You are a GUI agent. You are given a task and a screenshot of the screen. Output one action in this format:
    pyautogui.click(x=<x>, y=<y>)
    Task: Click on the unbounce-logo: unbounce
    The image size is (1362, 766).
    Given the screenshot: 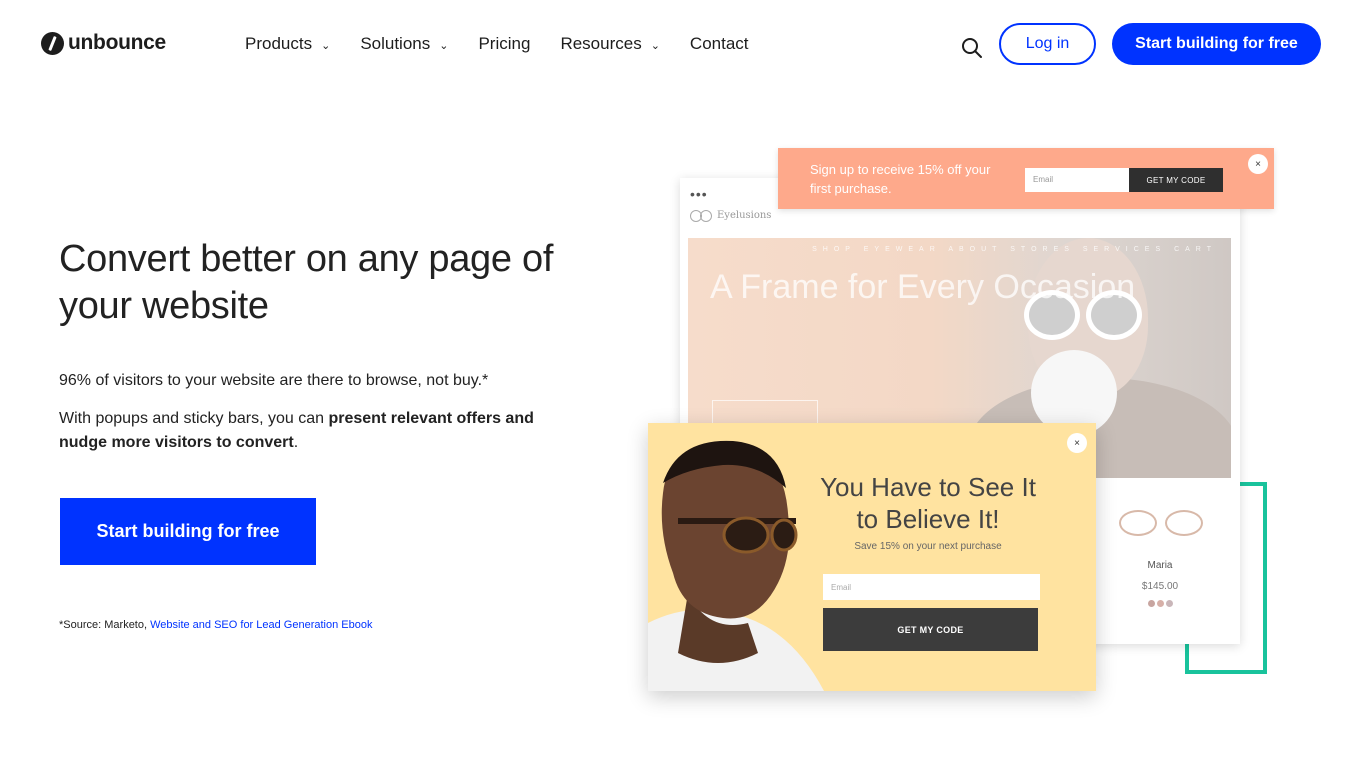 What is the action you would take?
    pyautogui.click(x=103, y=43)
    